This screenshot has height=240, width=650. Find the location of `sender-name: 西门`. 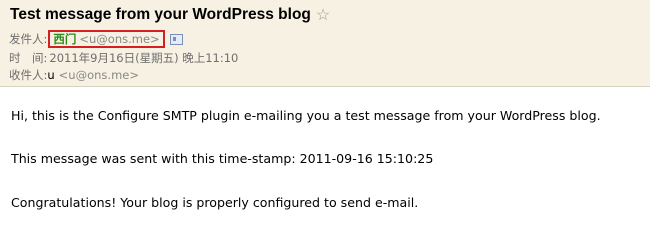

sender-name: 西门 is located at coordinates (64, 39).